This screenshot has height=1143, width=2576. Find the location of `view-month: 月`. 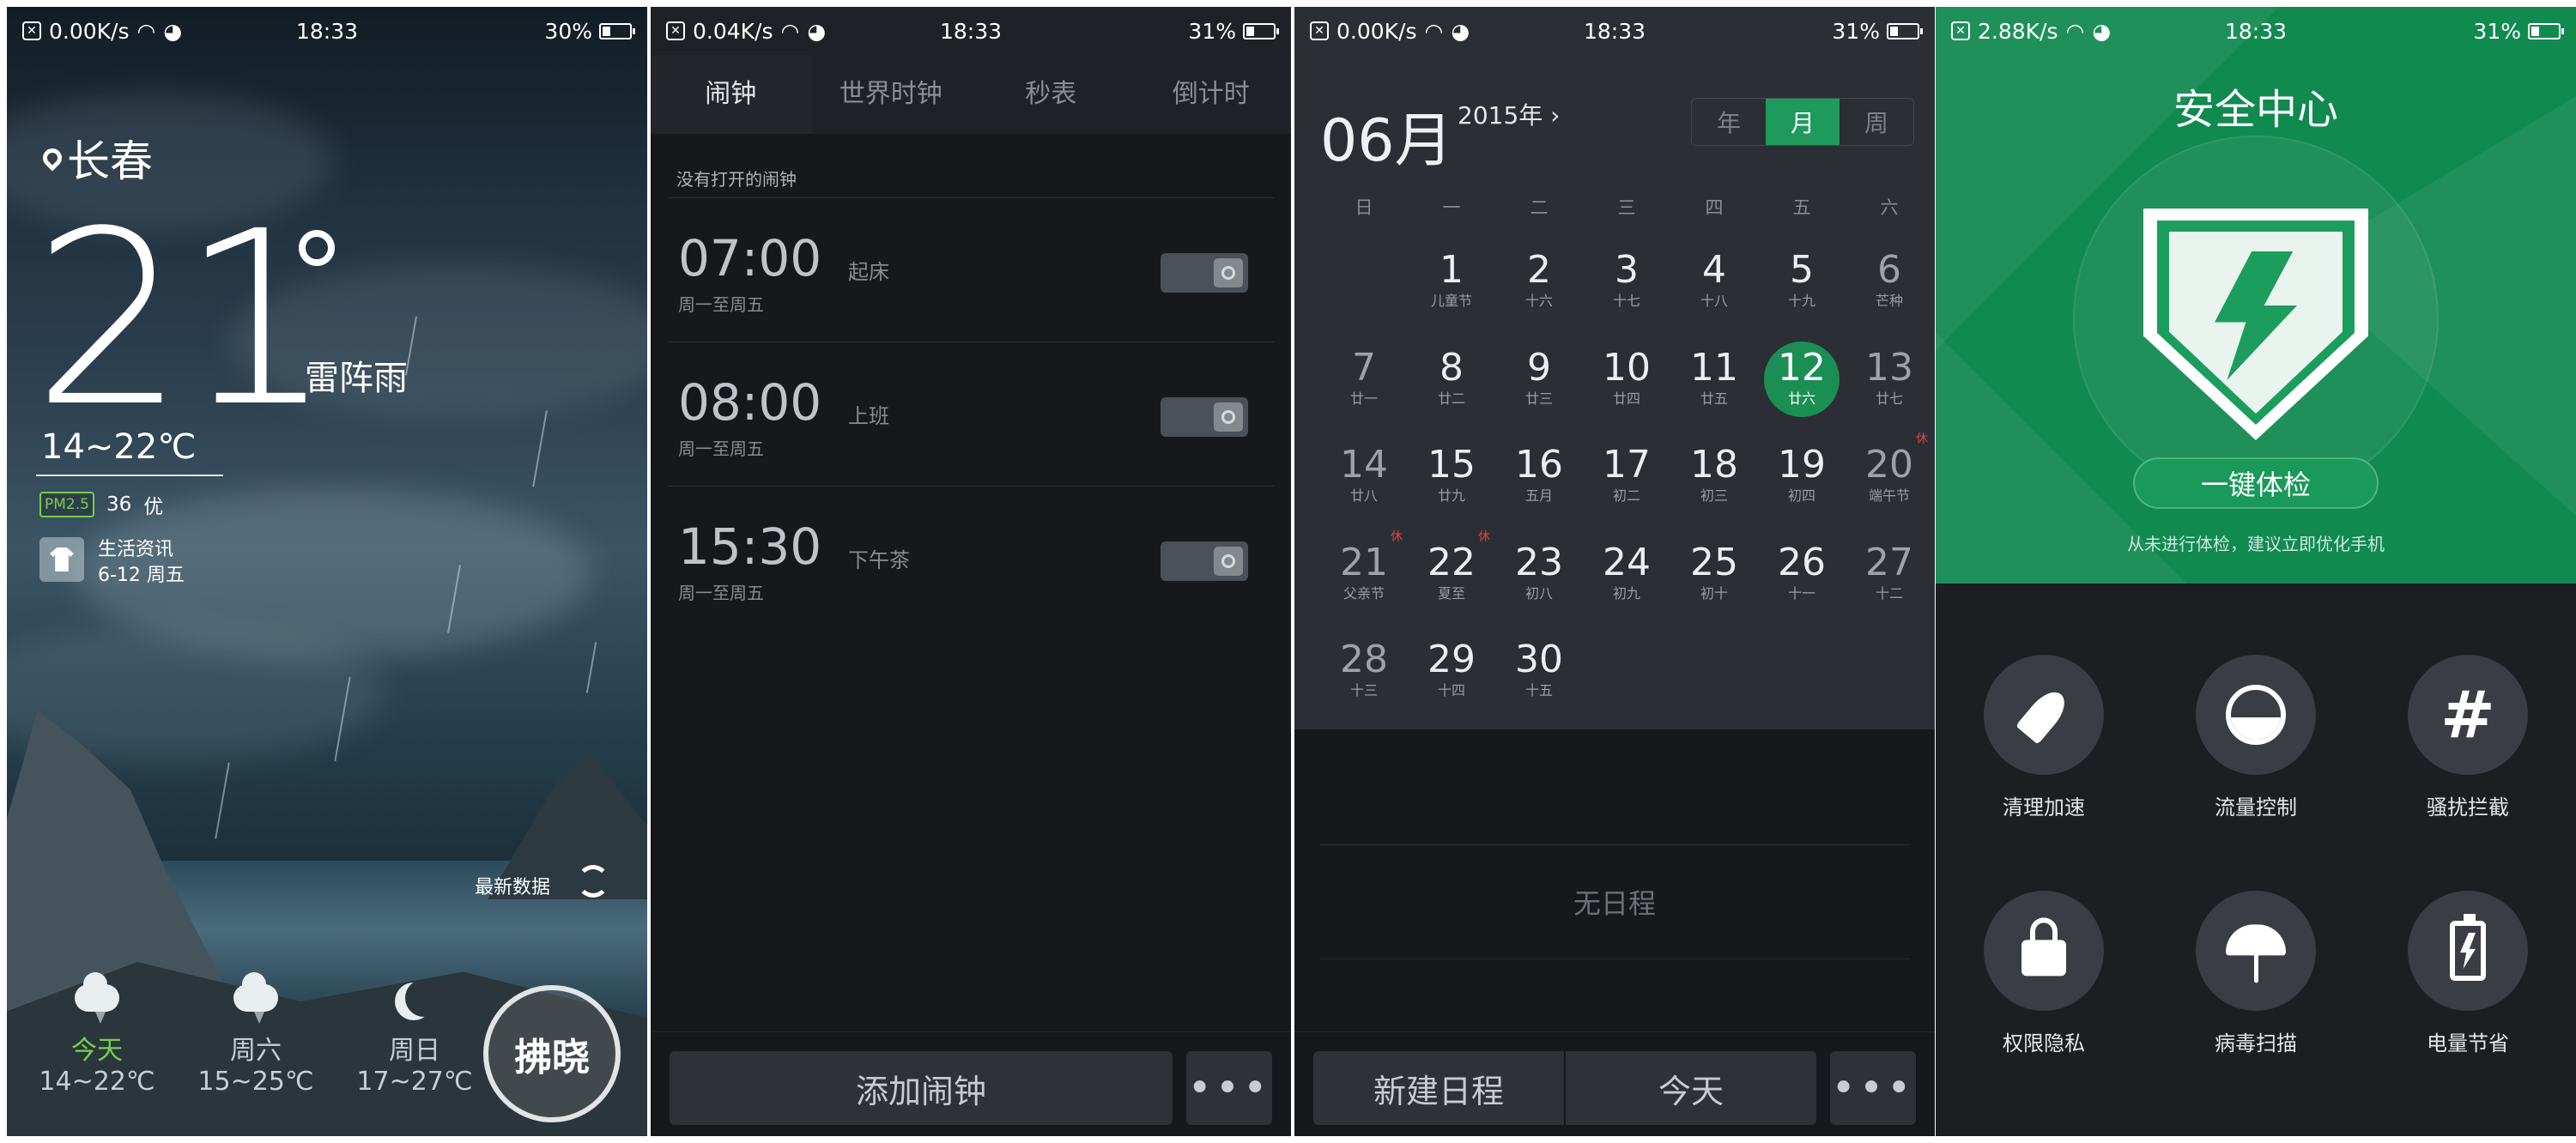

view-month: 月 is located at coordinates (1803, 122).